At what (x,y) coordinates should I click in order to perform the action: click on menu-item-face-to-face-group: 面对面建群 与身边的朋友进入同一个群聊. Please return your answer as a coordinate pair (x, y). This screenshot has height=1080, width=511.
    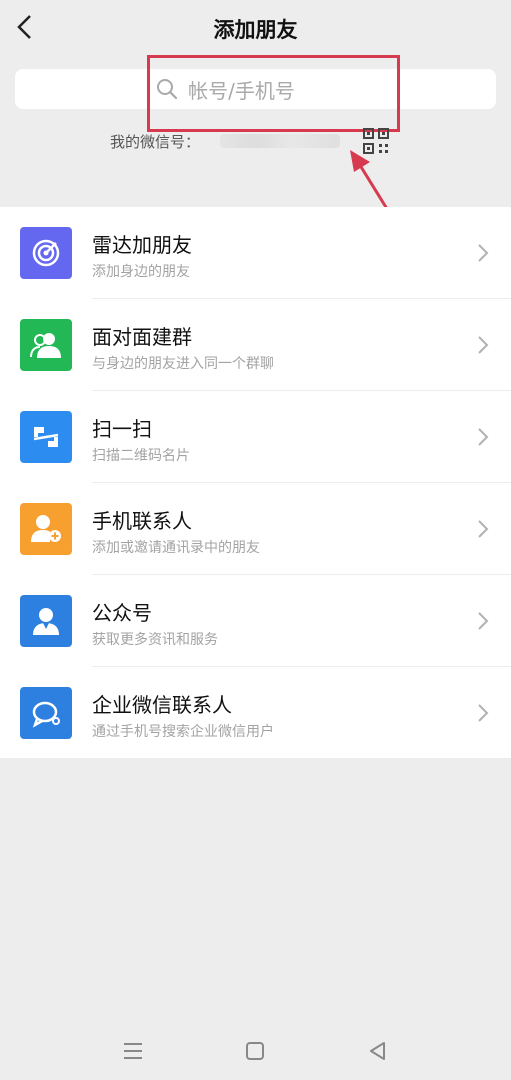
    Looking at the image, I should click on (255, 345).